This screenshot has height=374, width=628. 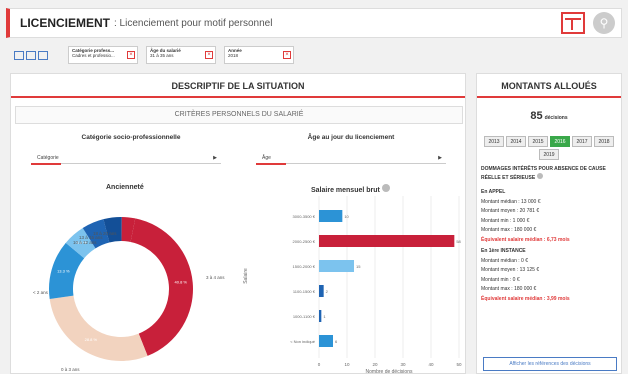 I want to click on bar-value-label: 15, so click(x=358, y=266).